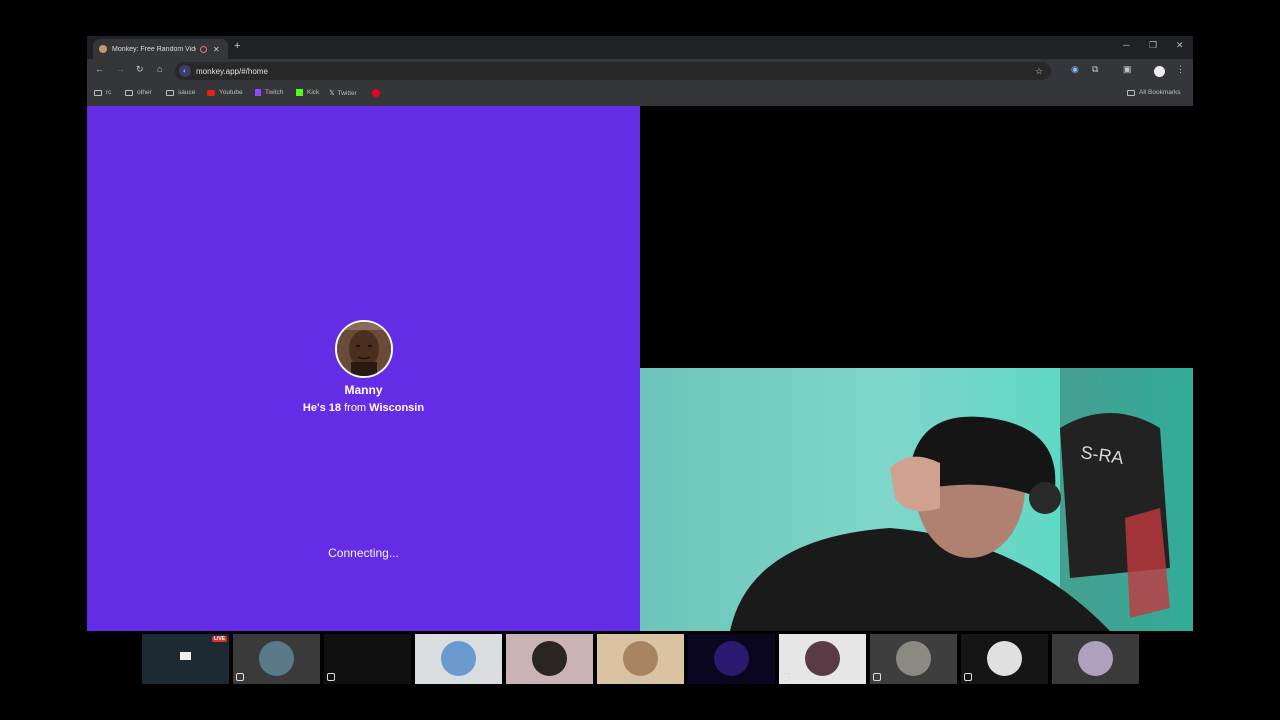 The image size is (1280, 720). What do you see at coordinates (613, 71) in the screenshot?
I see `address-bar: ◐ monkey.app/#/home ☆` at bounding box center [613, 71].